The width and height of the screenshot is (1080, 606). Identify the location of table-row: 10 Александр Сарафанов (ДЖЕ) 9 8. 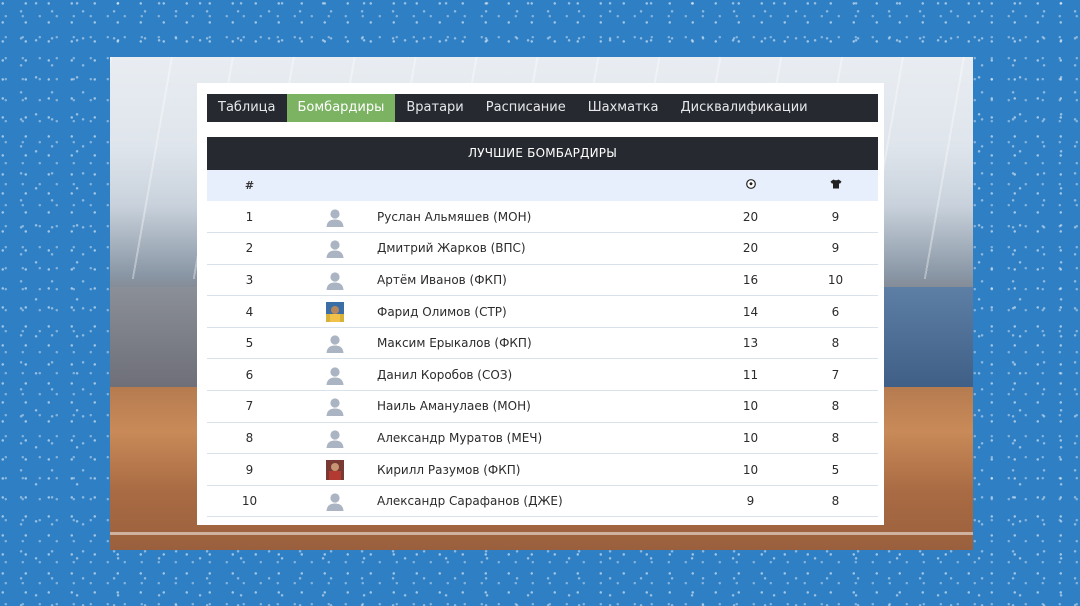
(542, 501).